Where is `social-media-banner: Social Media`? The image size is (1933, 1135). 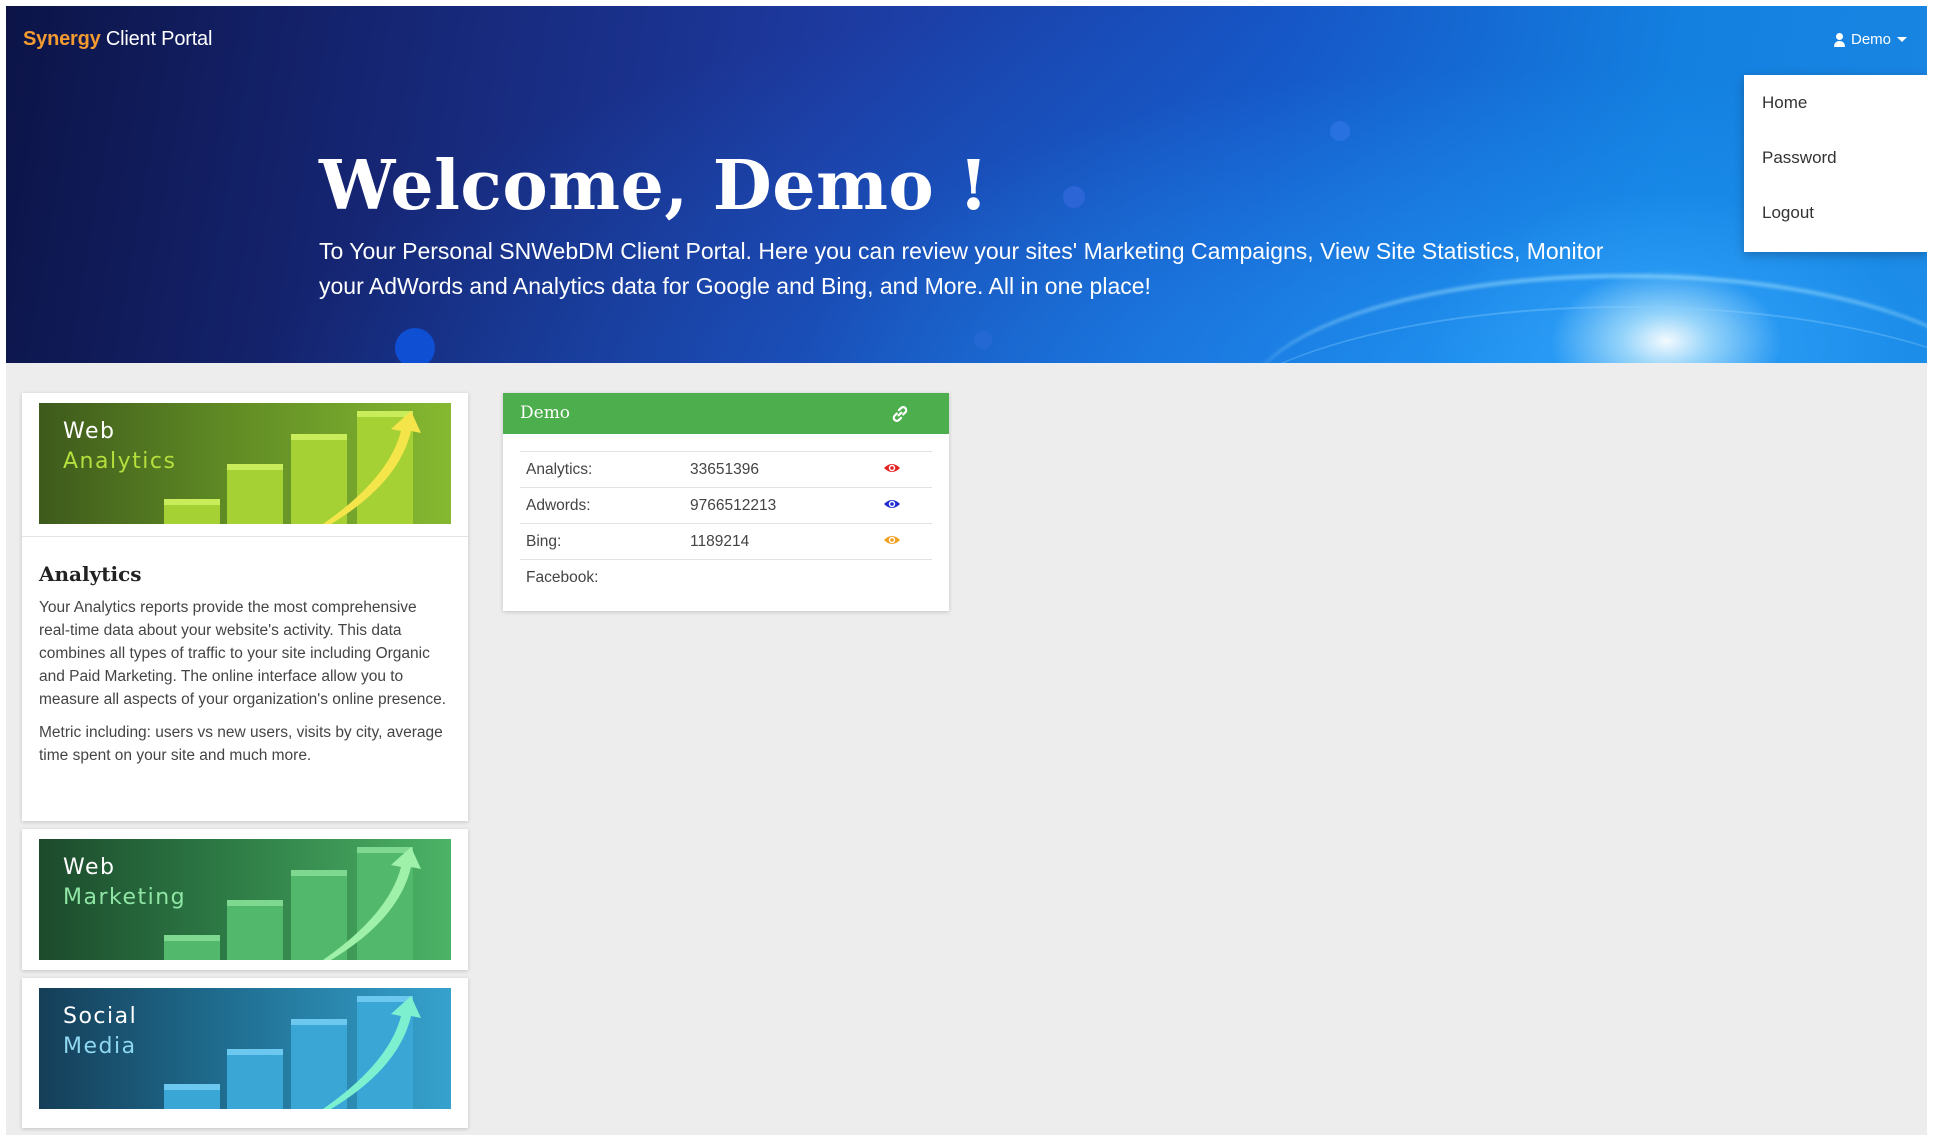 social-media-banner: Social Media is located at coordinates (245, 1048).